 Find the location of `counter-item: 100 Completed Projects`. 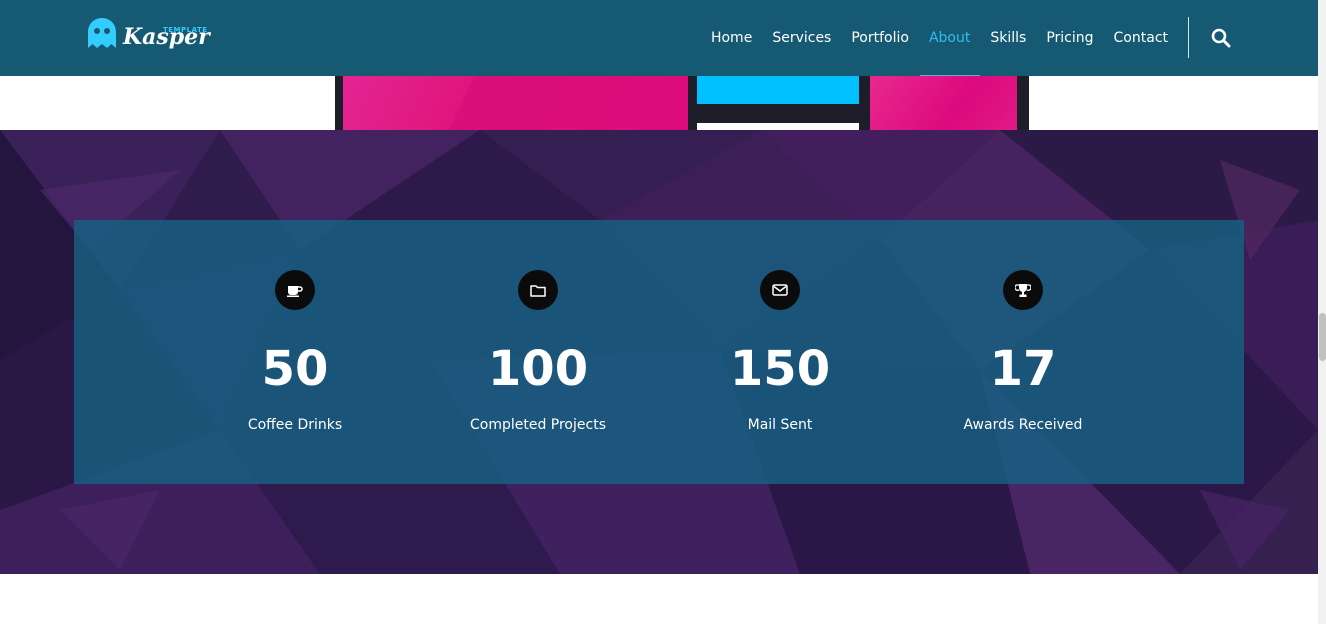

counter-item: 100 Completed Projects is located at coordinates (538, 352).